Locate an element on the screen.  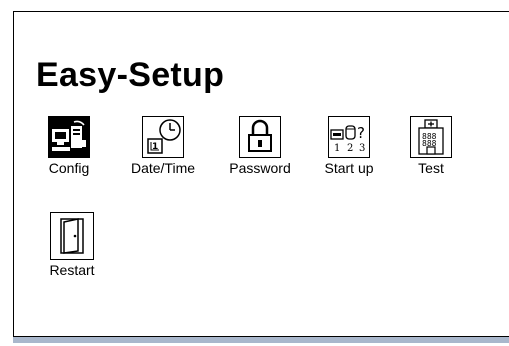
tile-config: Config is located at coordinates (69, 146).